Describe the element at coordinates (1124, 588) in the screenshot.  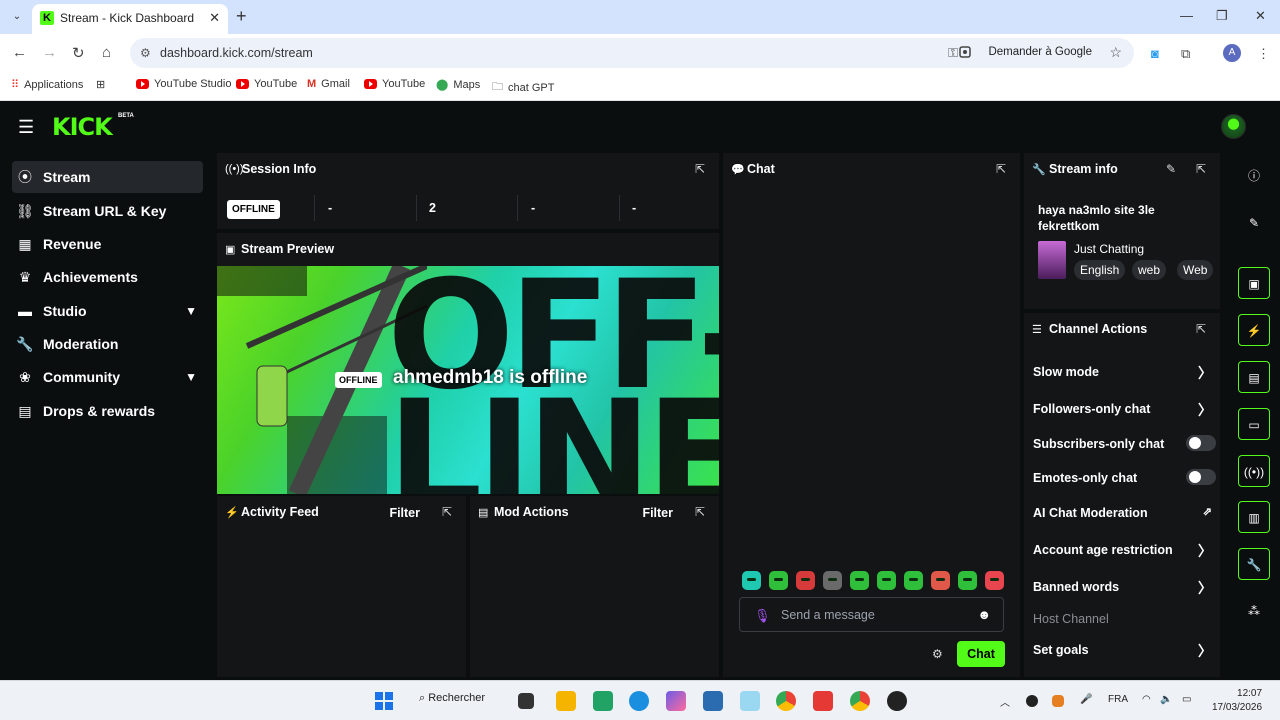
I see `action-banned-words: Banned words 〉` at that location.